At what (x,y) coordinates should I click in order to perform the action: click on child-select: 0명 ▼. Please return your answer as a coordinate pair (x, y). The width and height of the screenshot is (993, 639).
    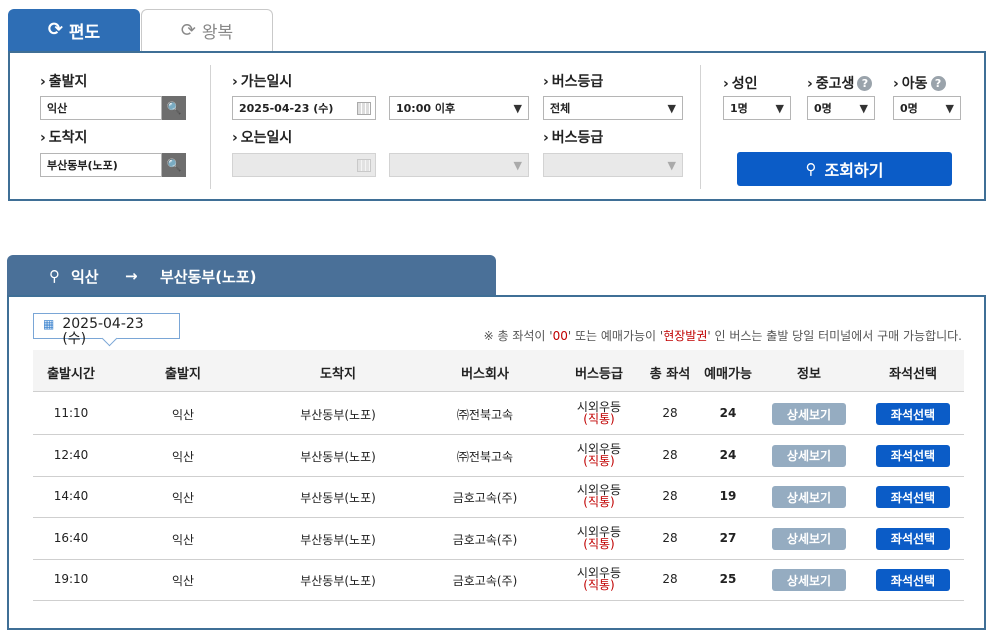
    Looking at the image, I should click on (927, 108).